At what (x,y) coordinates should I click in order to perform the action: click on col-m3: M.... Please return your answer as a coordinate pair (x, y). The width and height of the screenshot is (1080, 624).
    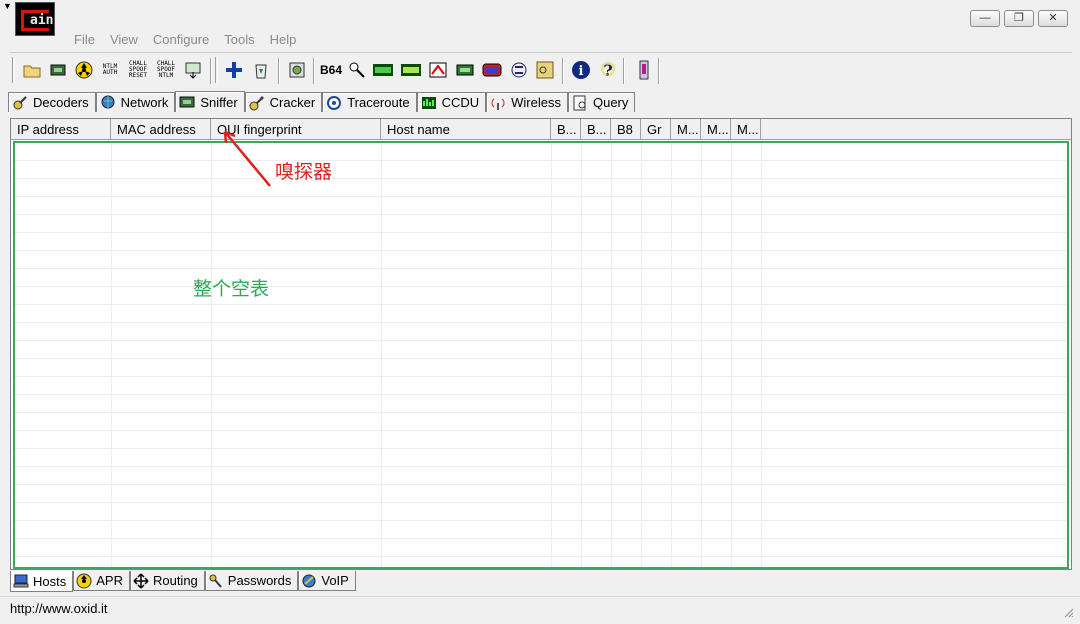
    Looking at the image, I should click on (746, 129).